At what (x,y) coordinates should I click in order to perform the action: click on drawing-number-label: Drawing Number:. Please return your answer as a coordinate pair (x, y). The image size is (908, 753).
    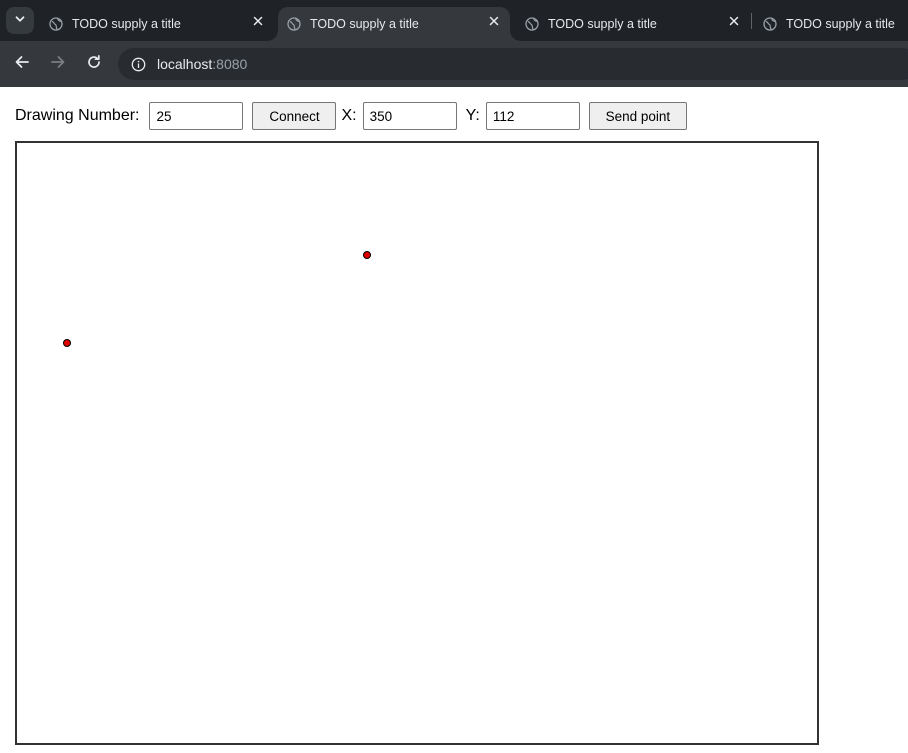
    Looking at the image, I should click on (77, 115).